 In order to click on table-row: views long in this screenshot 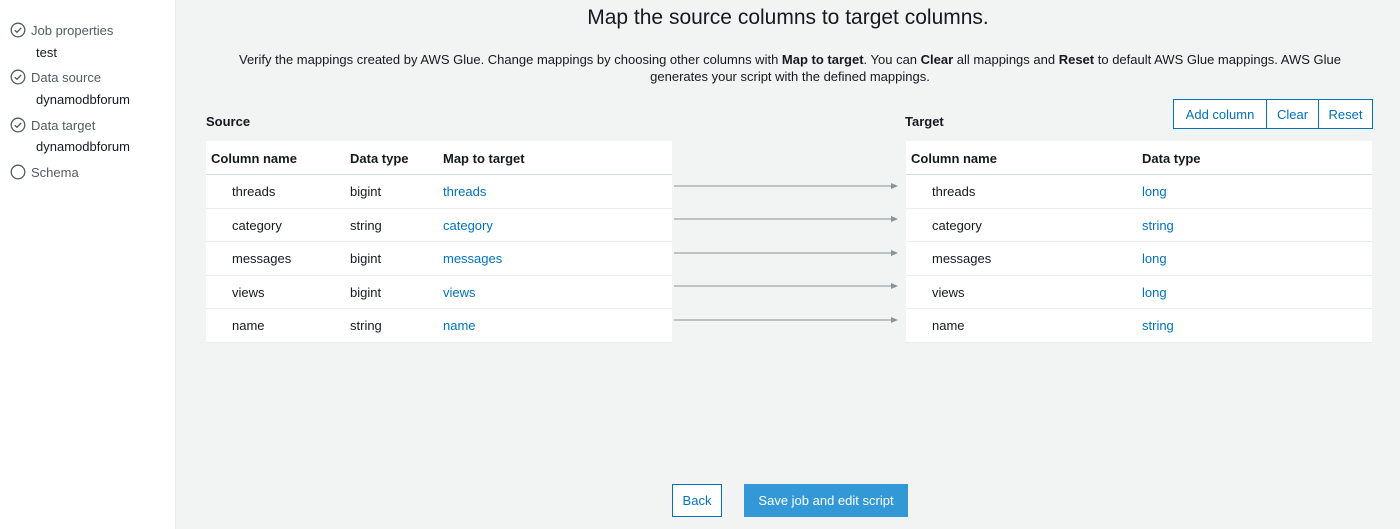, I will do `click(1139, 292)`.